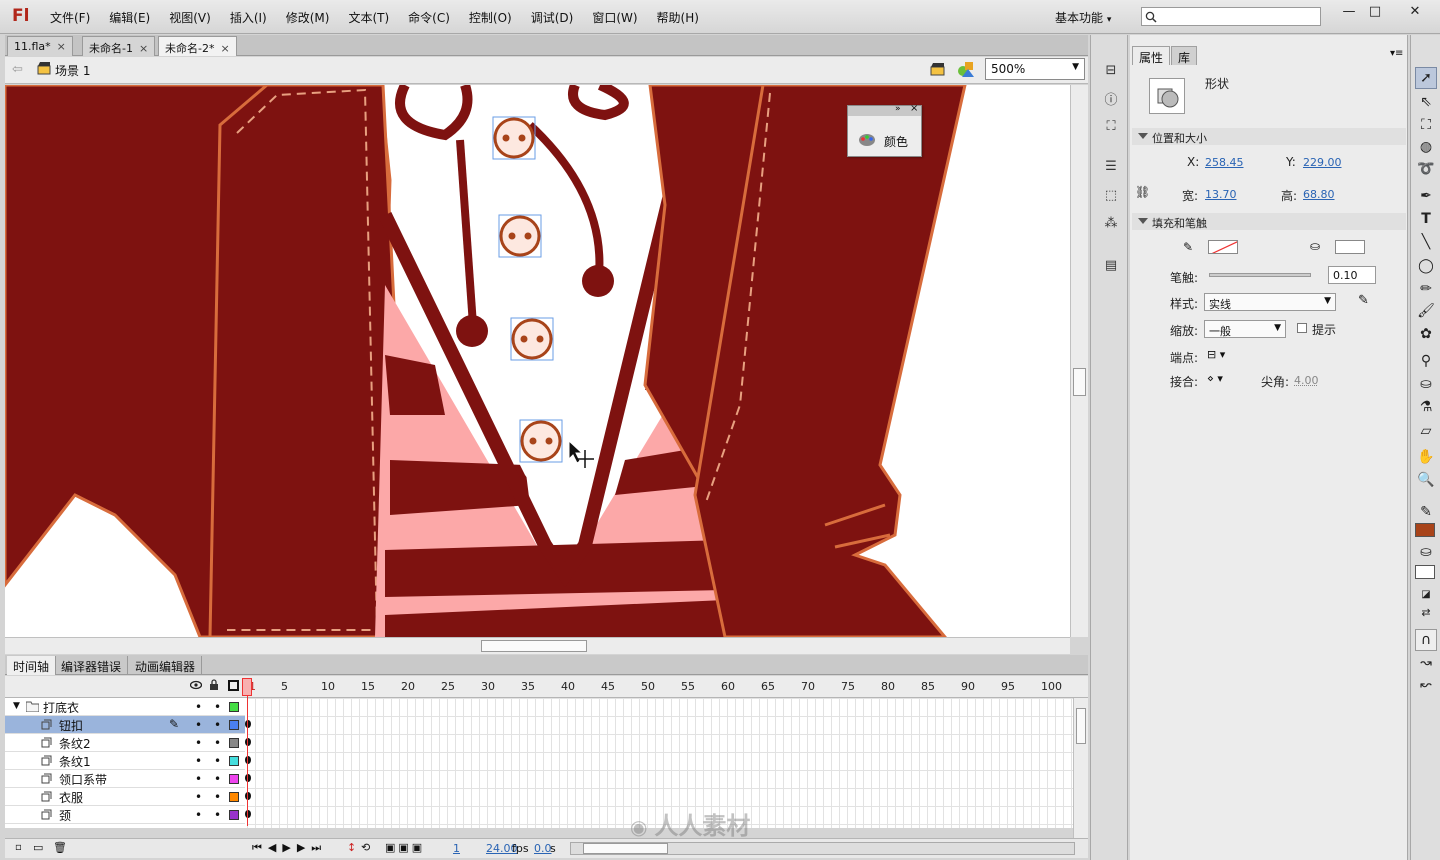 This screenshot has height=860, width=1440. What do you see at coordinates (1352, 275) in the screenshot?
I see `stroke-input: 0.10` at bounding box center [1352, 275].